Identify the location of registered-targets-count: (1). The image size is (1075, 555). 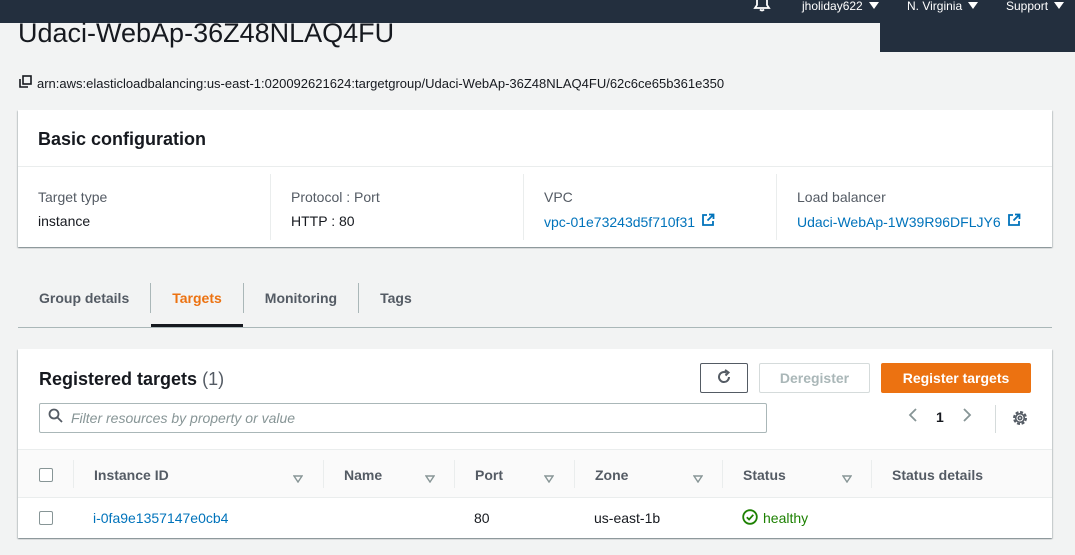
(213, 379).